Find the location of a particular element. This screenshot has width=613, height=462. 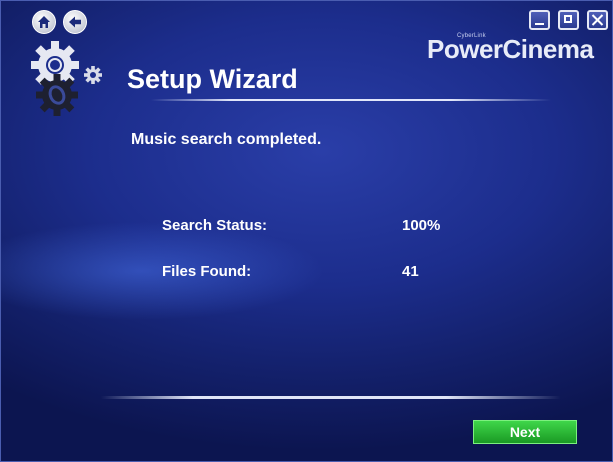

back-button is located at coordinates (75, 22).